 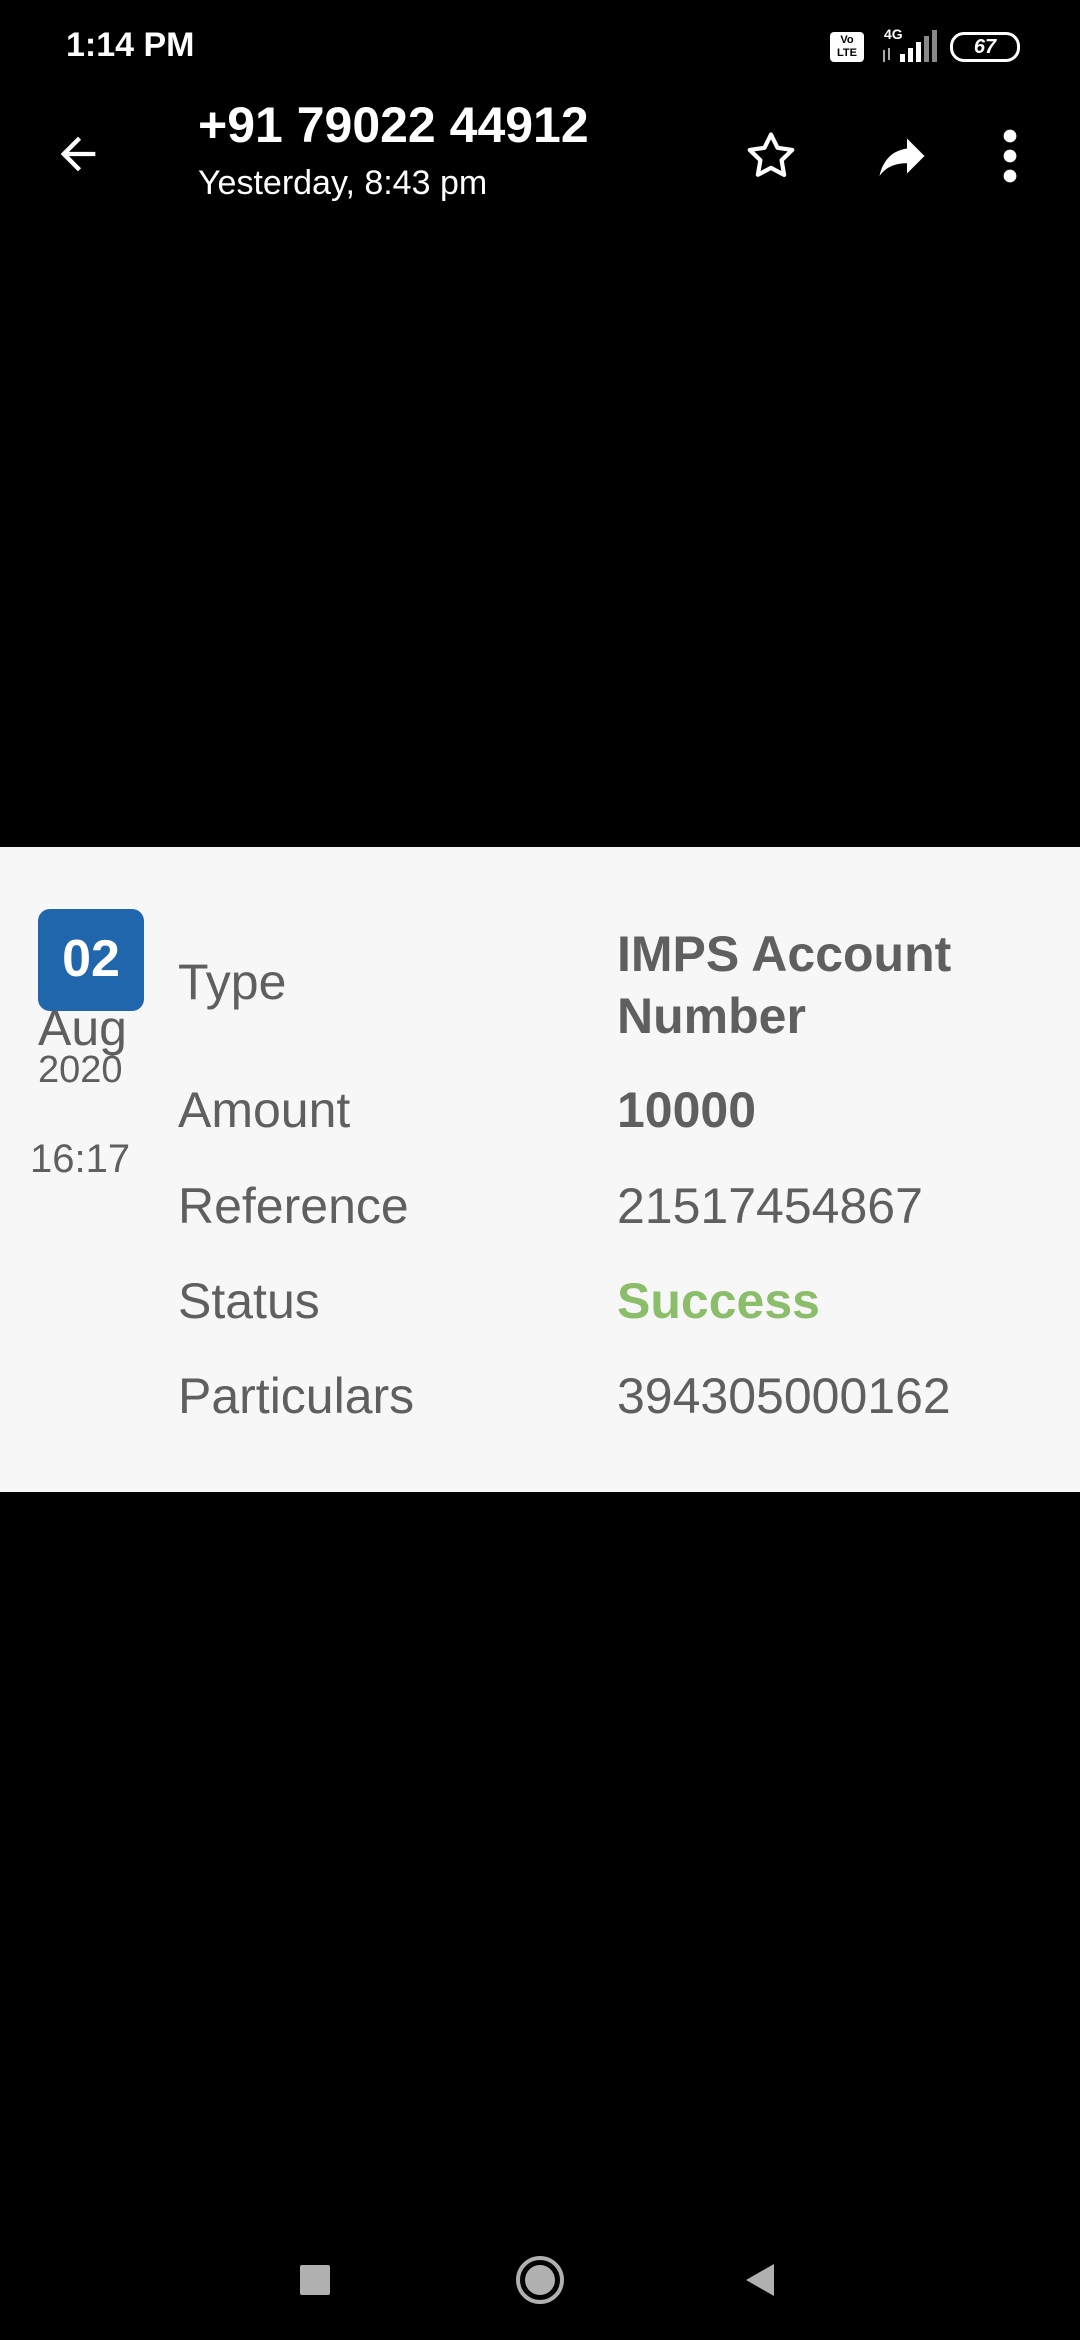 I want to click on volte-icon: Vo LTE, so click(x=847, y=47).